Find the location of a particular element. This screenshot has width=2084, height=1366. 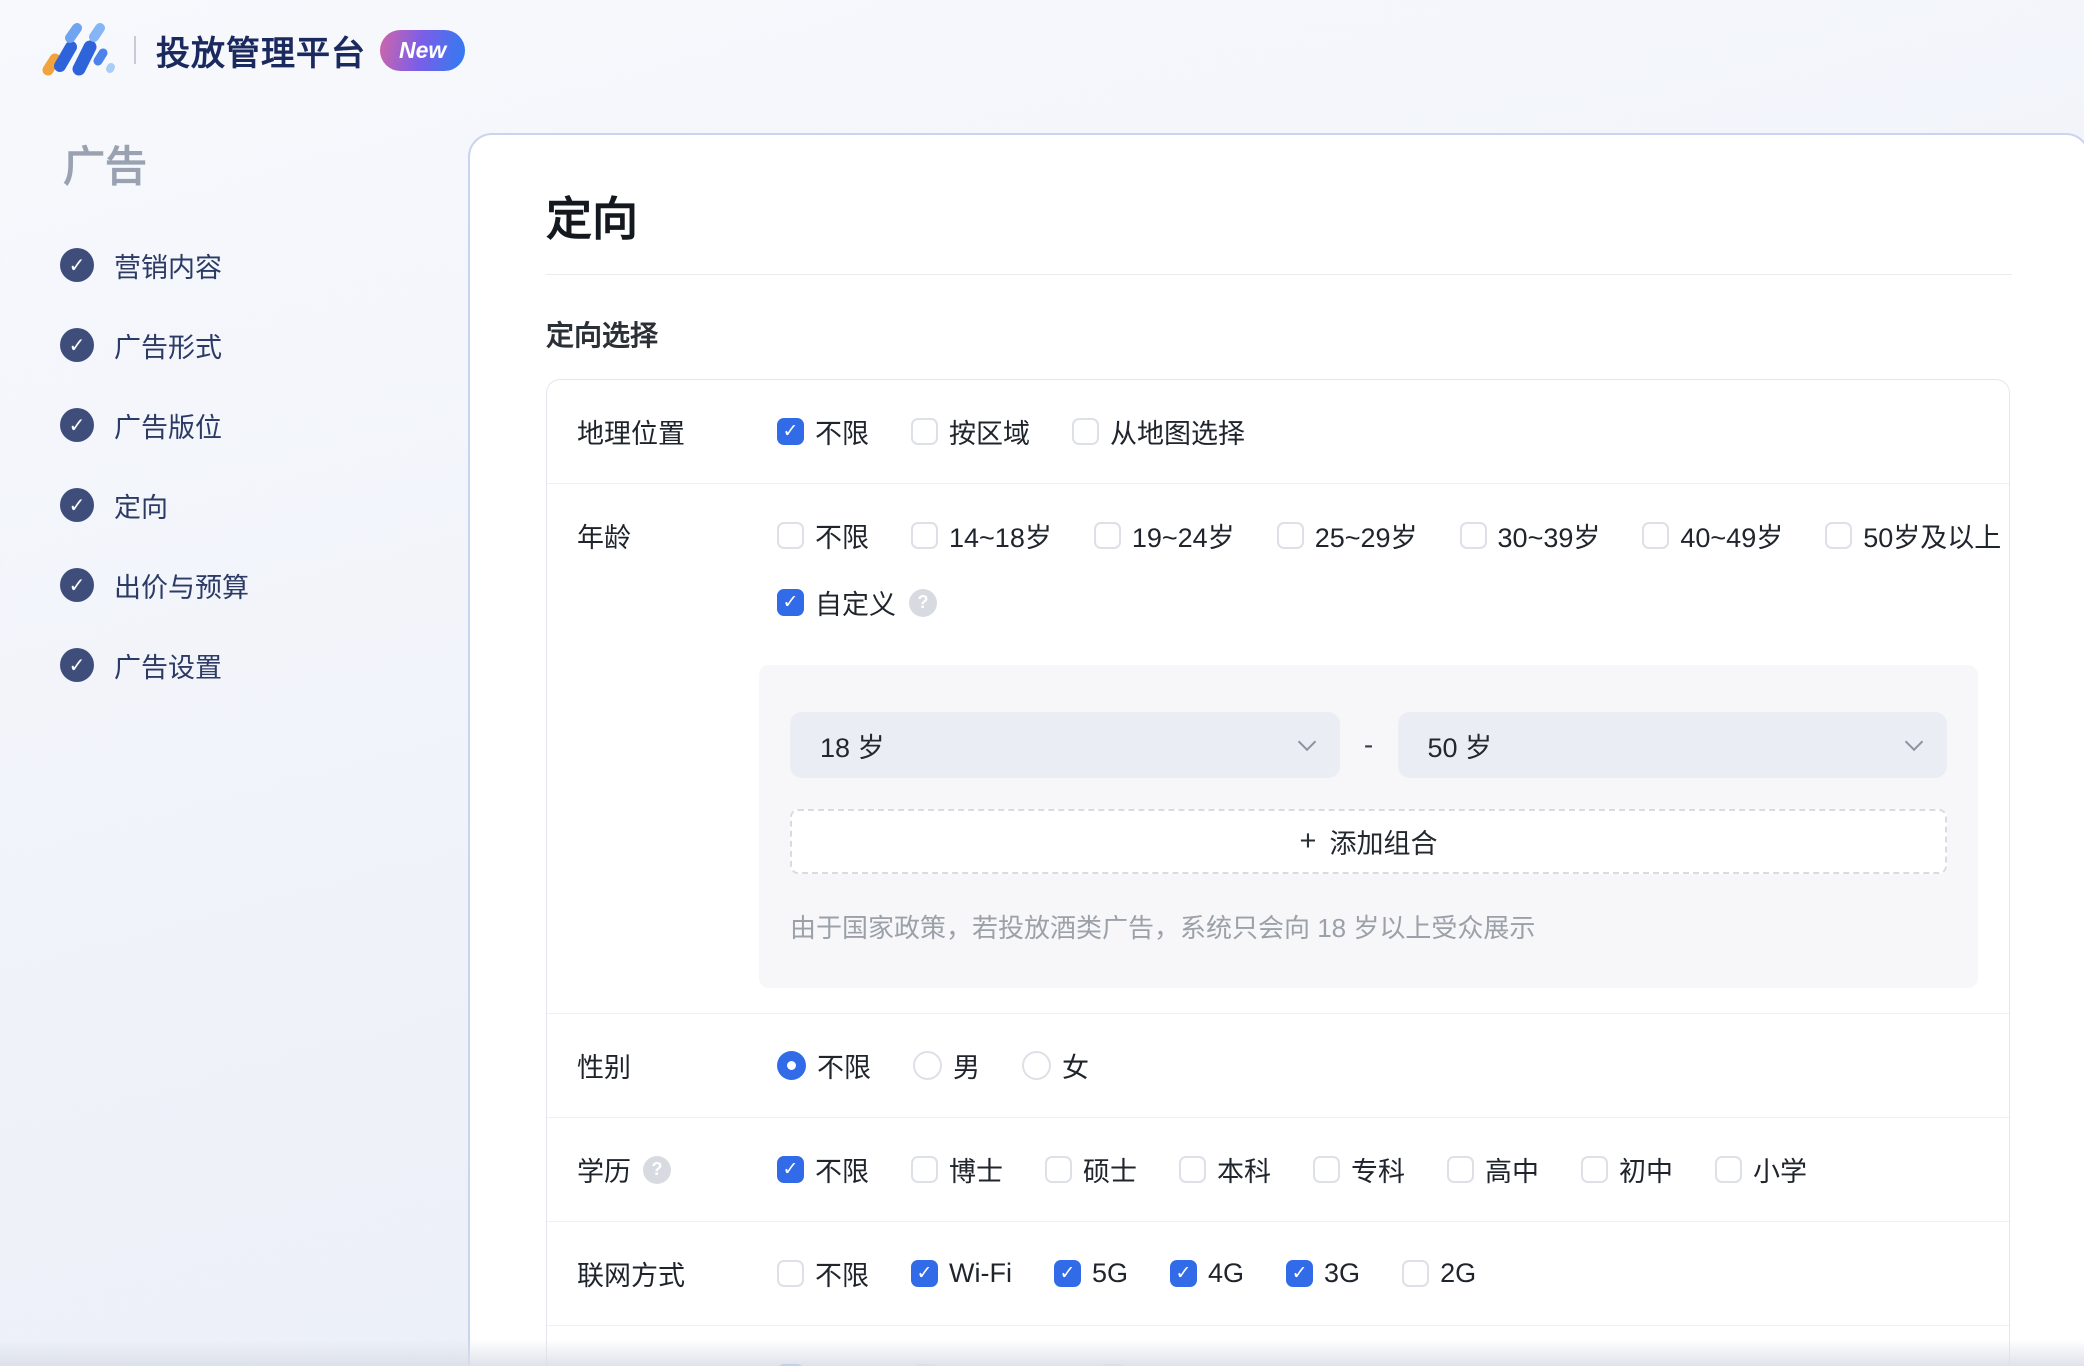

sidebar-item-marketing-content: ✓ 营销内容 is located at coordinates (234, 265).